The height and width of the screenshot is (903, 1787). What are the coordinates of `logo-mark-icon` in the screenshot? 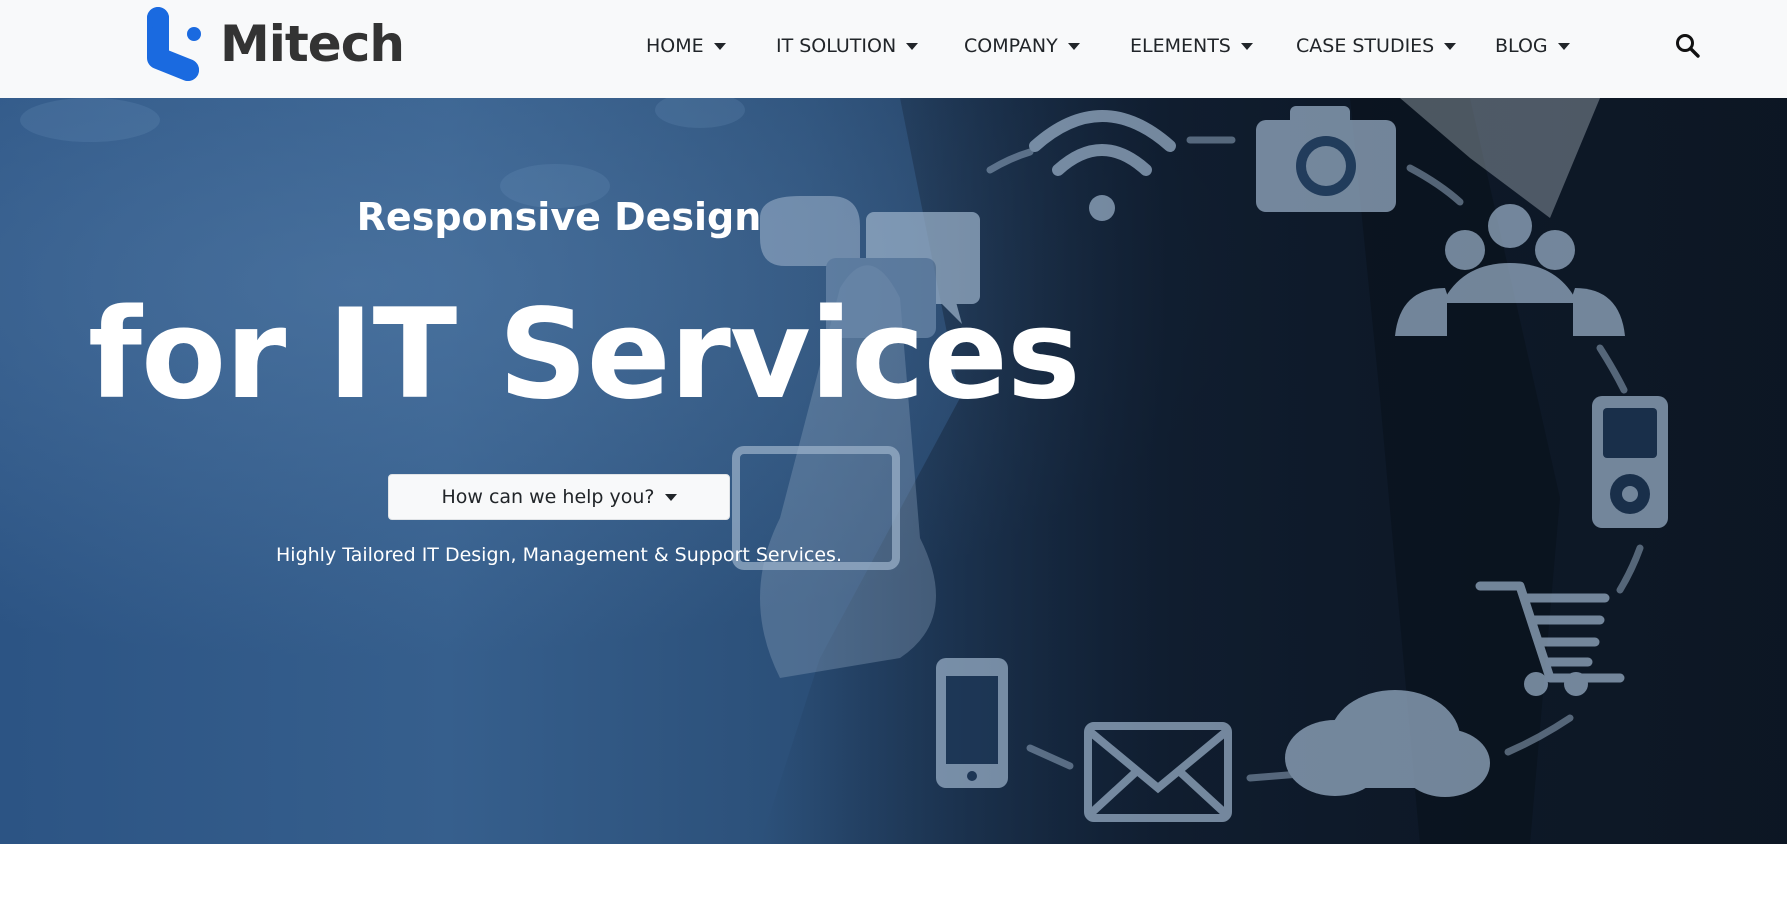 It's located at (174, 44).